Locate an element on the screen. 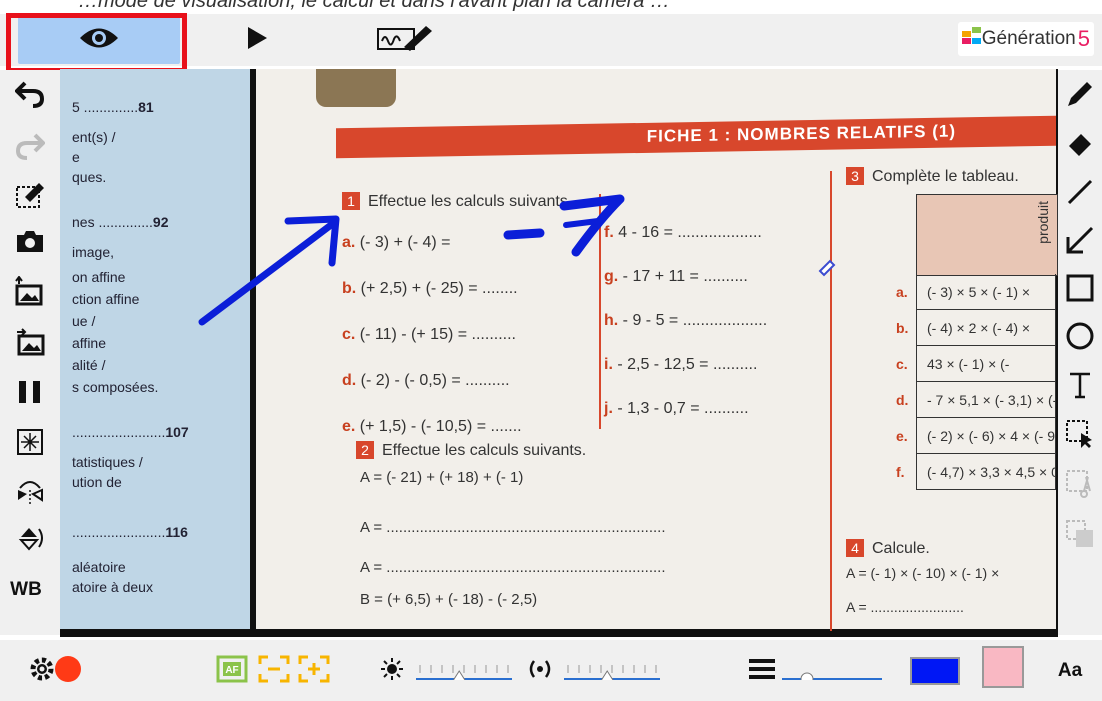 The width and height of the screenshot is (1102, 701). signature-pen-icon is located at coordinates (405, 40).